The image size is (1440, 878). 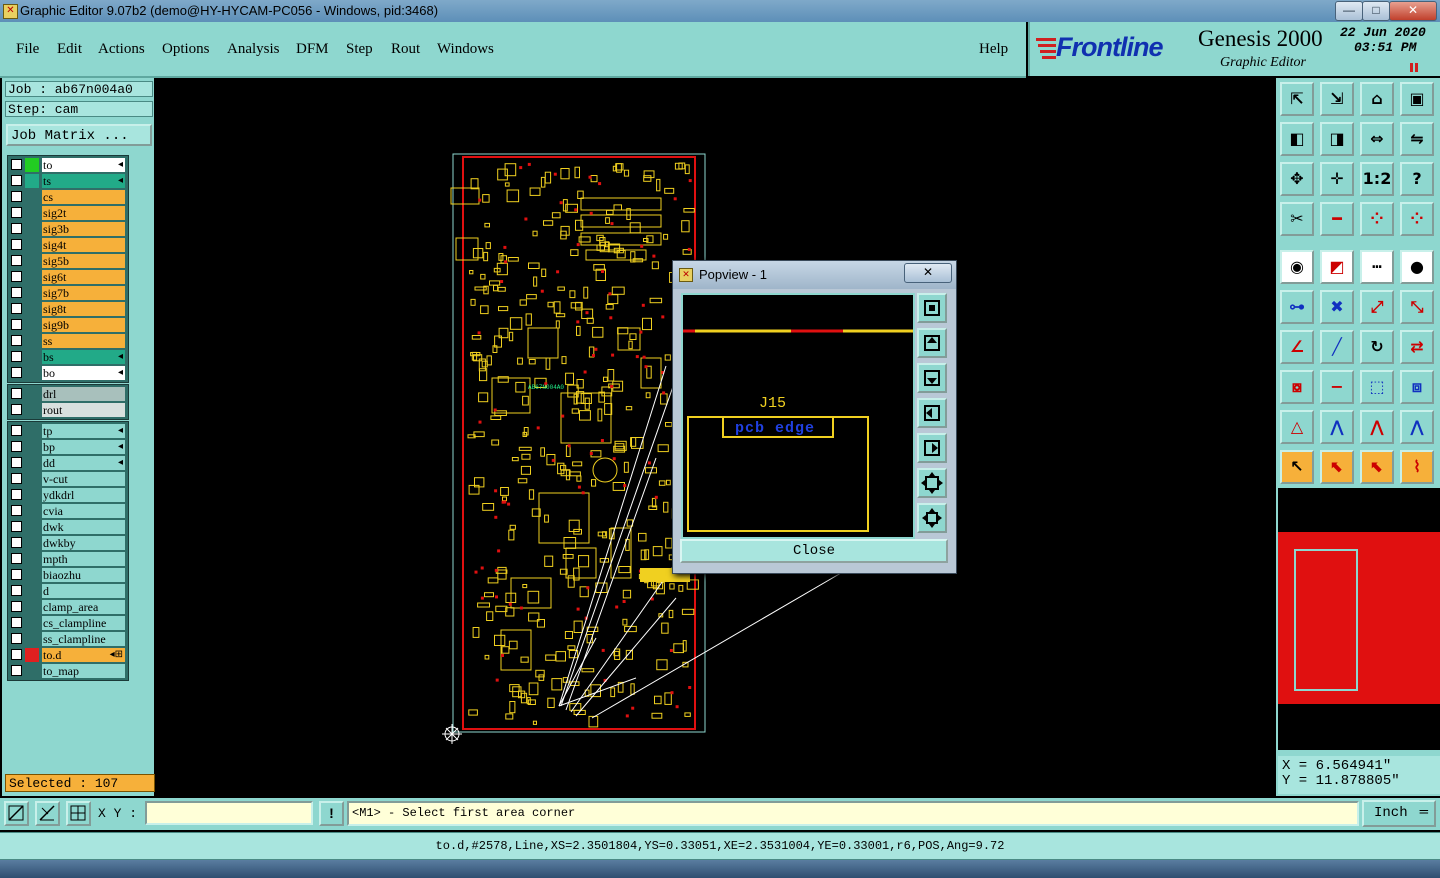 What do you see at coordinates (1377, 139) in the screenshot?
I see `ratio-button: ⇔` at bounding box center [1377, 139].